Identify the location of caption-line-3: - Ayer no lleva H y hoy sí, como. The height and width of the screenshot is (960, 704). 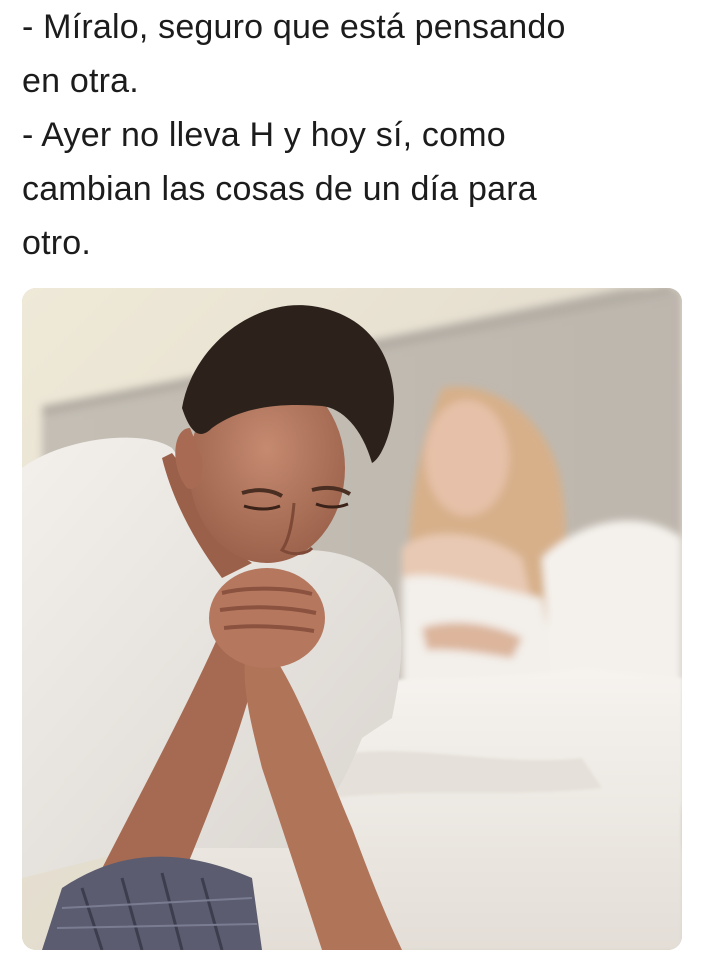
(264, 135).